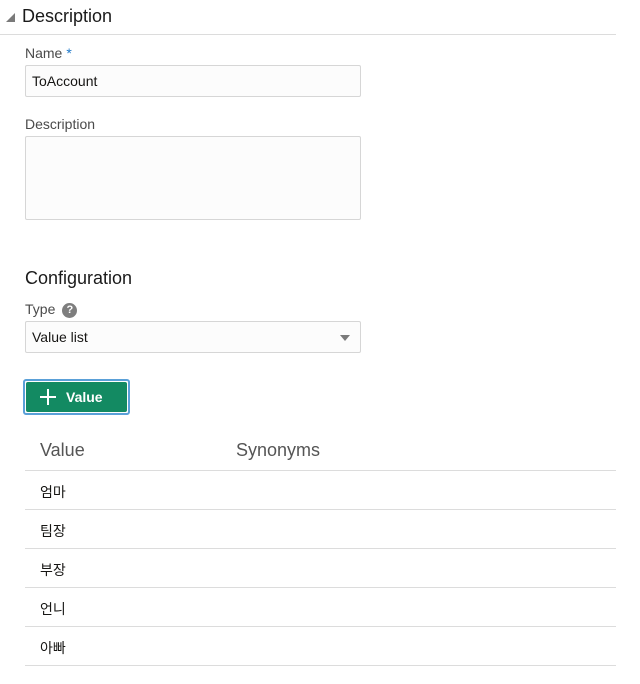 This screenshot has height=684, width=640. I want to click on description-section-header: Description, so click(308, 17).